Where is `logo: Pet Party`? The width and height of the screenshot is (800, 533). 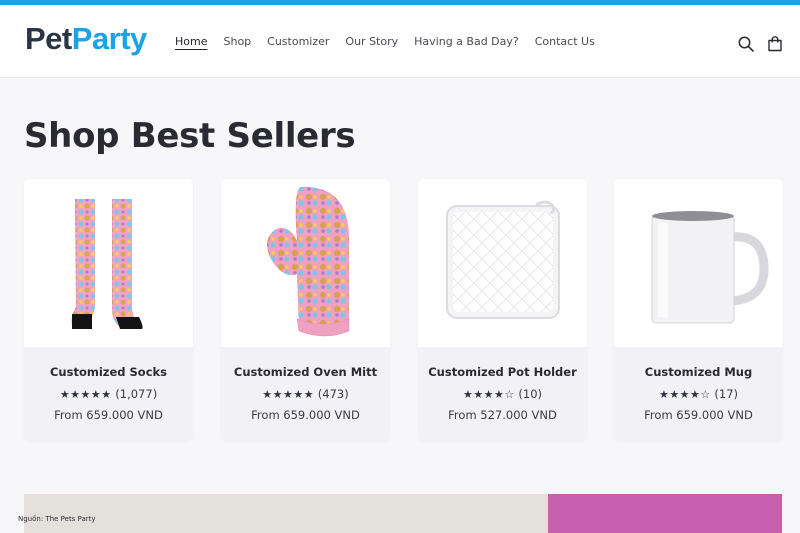
logo: Pet Party is located at coordinates (86, 41).